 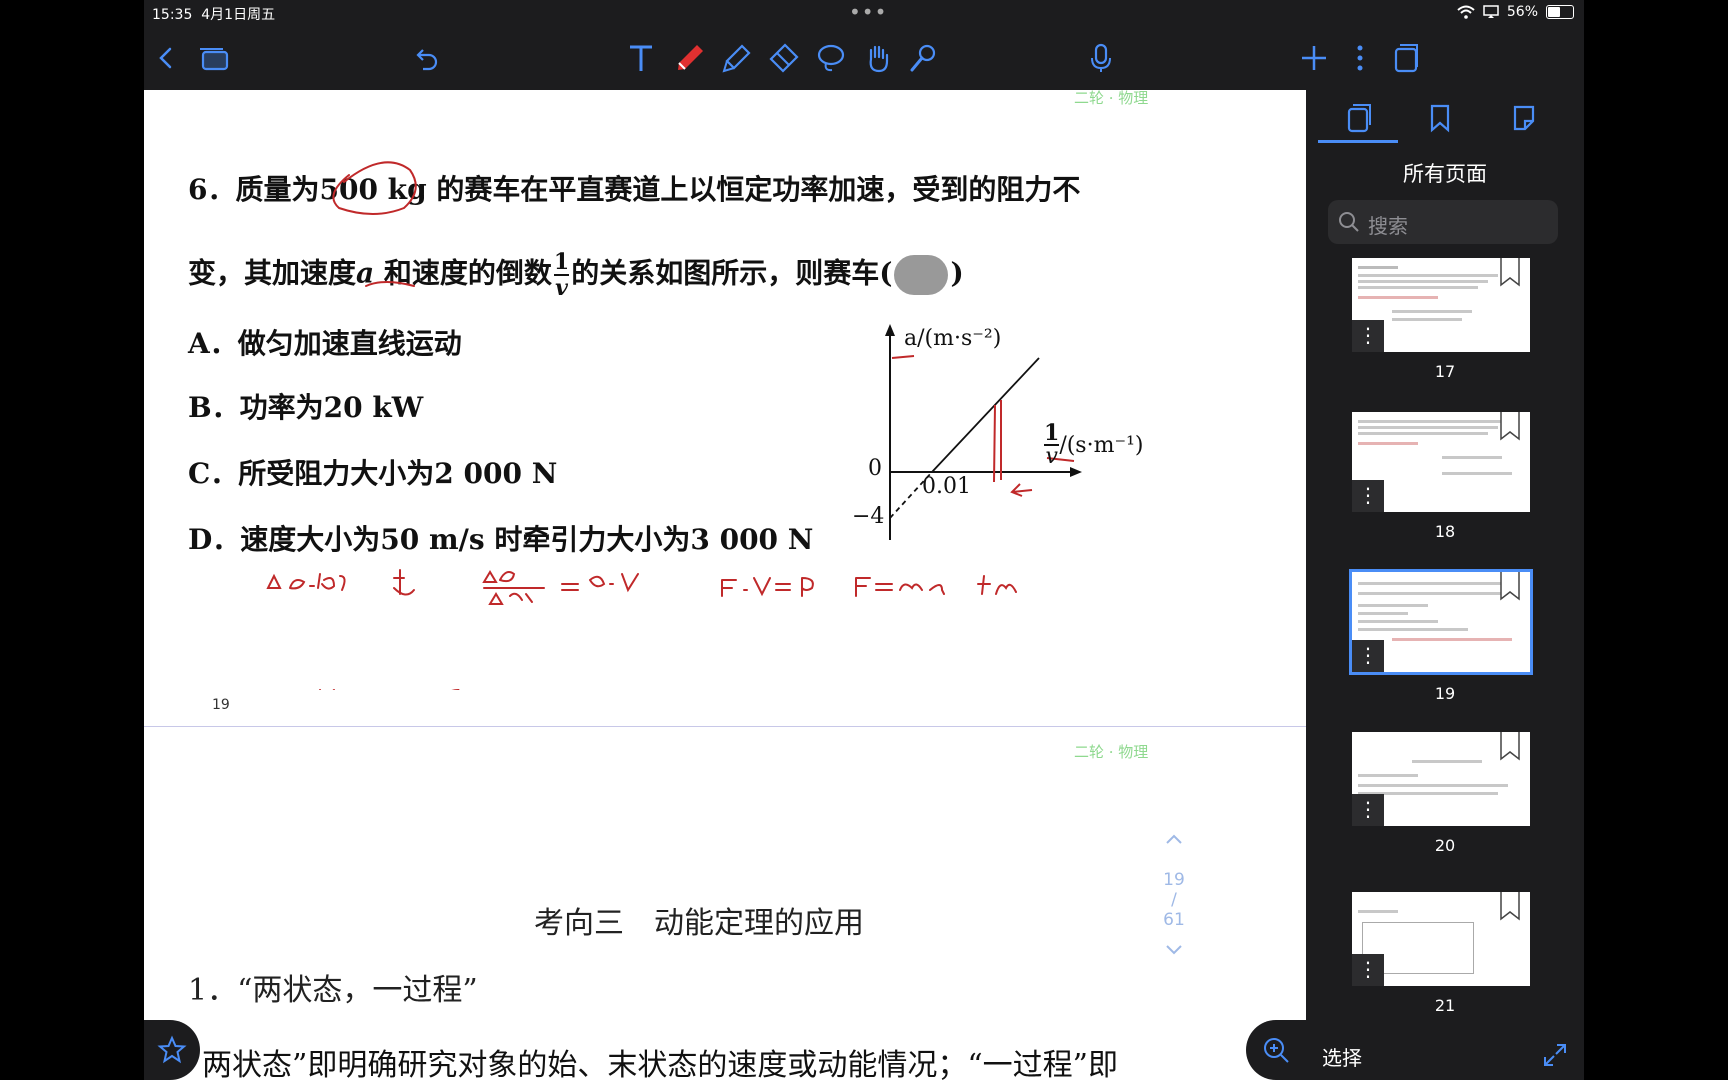 I want to click on tab-all-pages, so click(x=1358, y=118).